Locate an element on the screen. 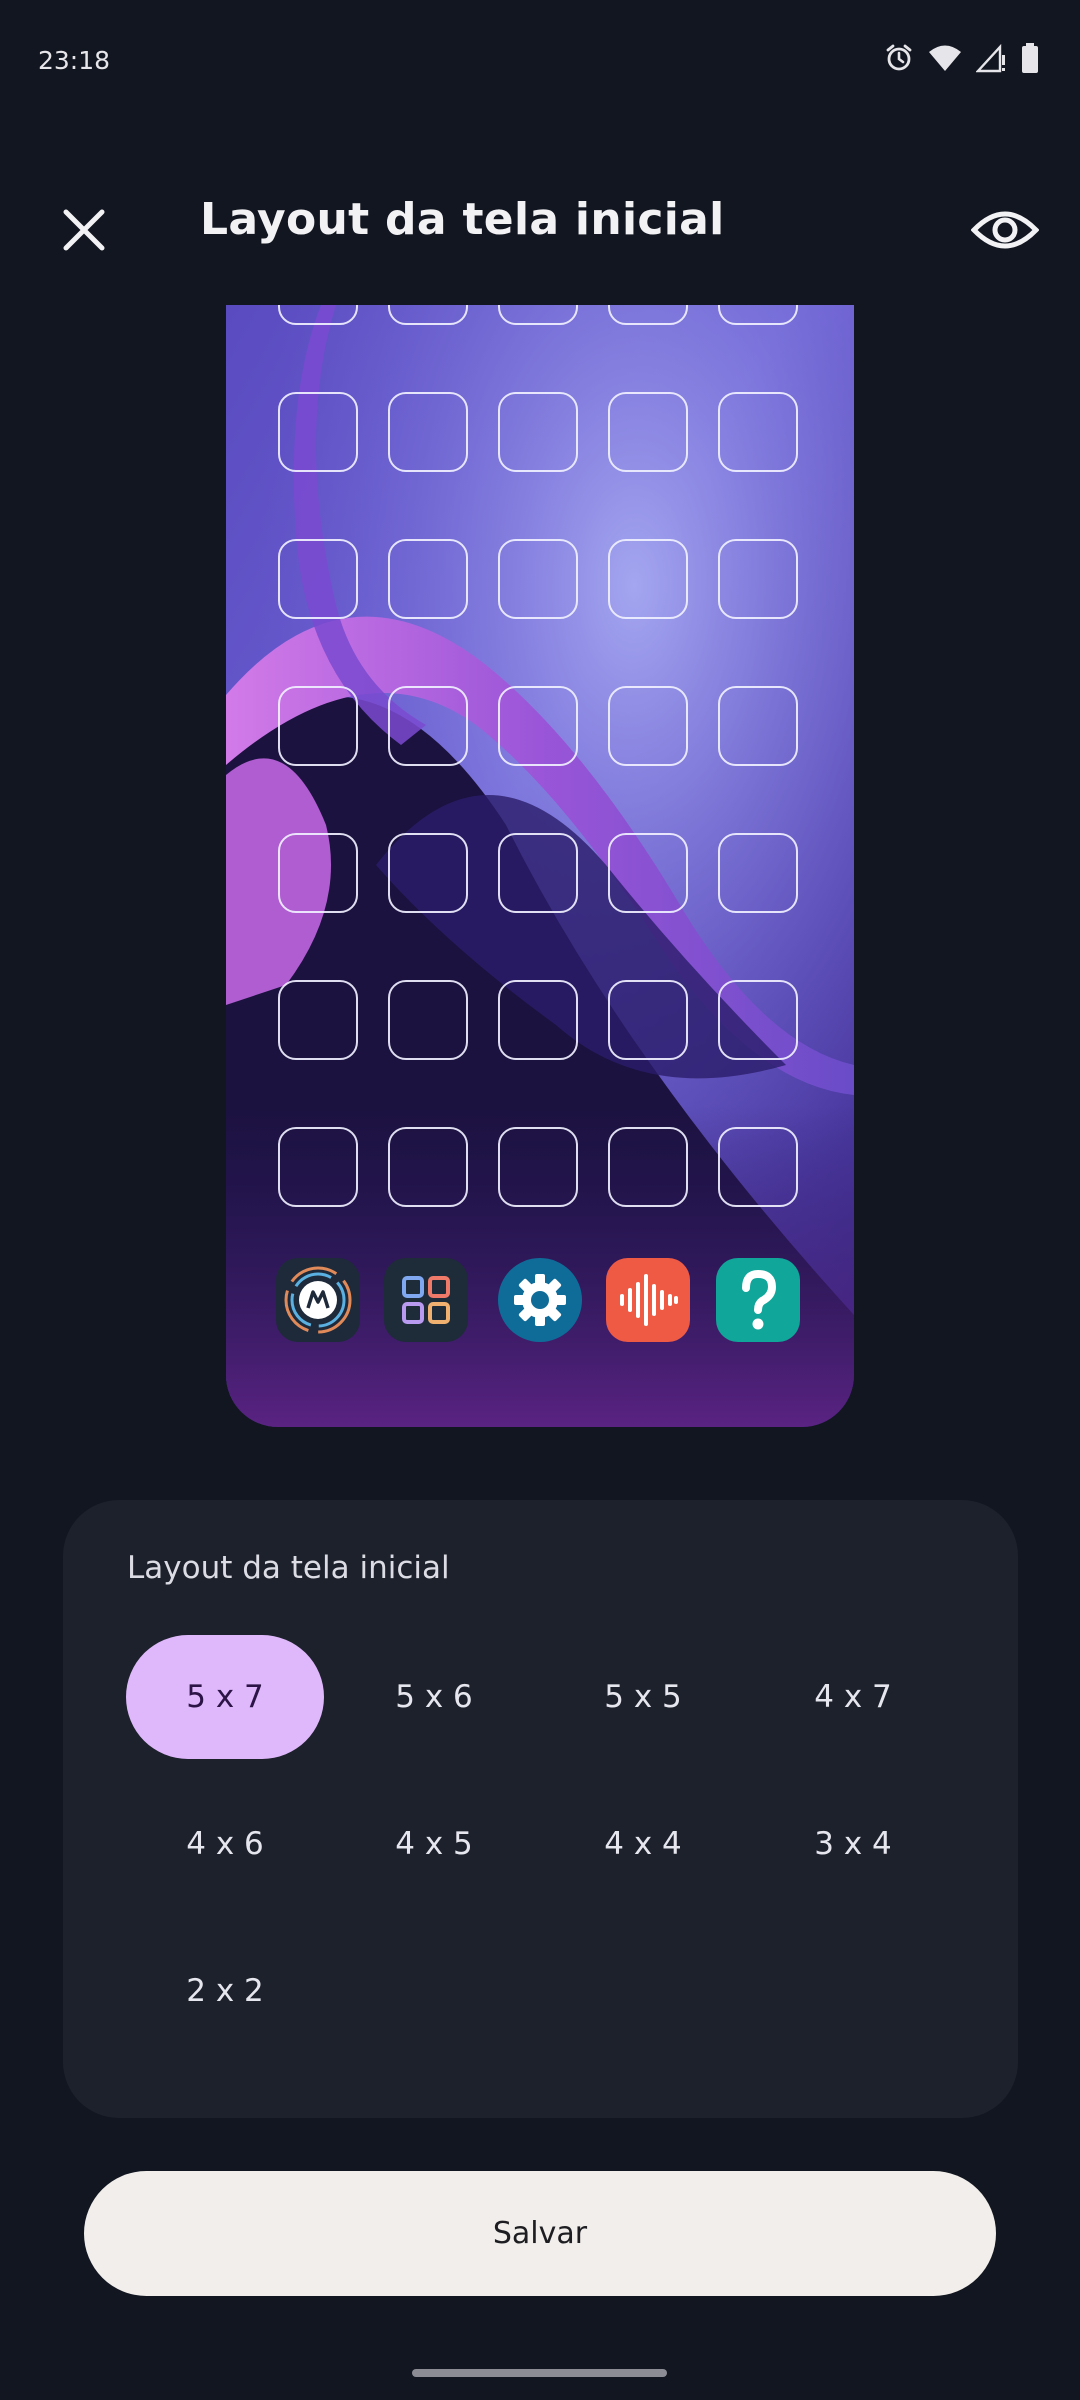 The height and width of the screenshot is (2400, 1080). layout-option-5x6: 5 x 6 is located at coordinates (434, 1697).